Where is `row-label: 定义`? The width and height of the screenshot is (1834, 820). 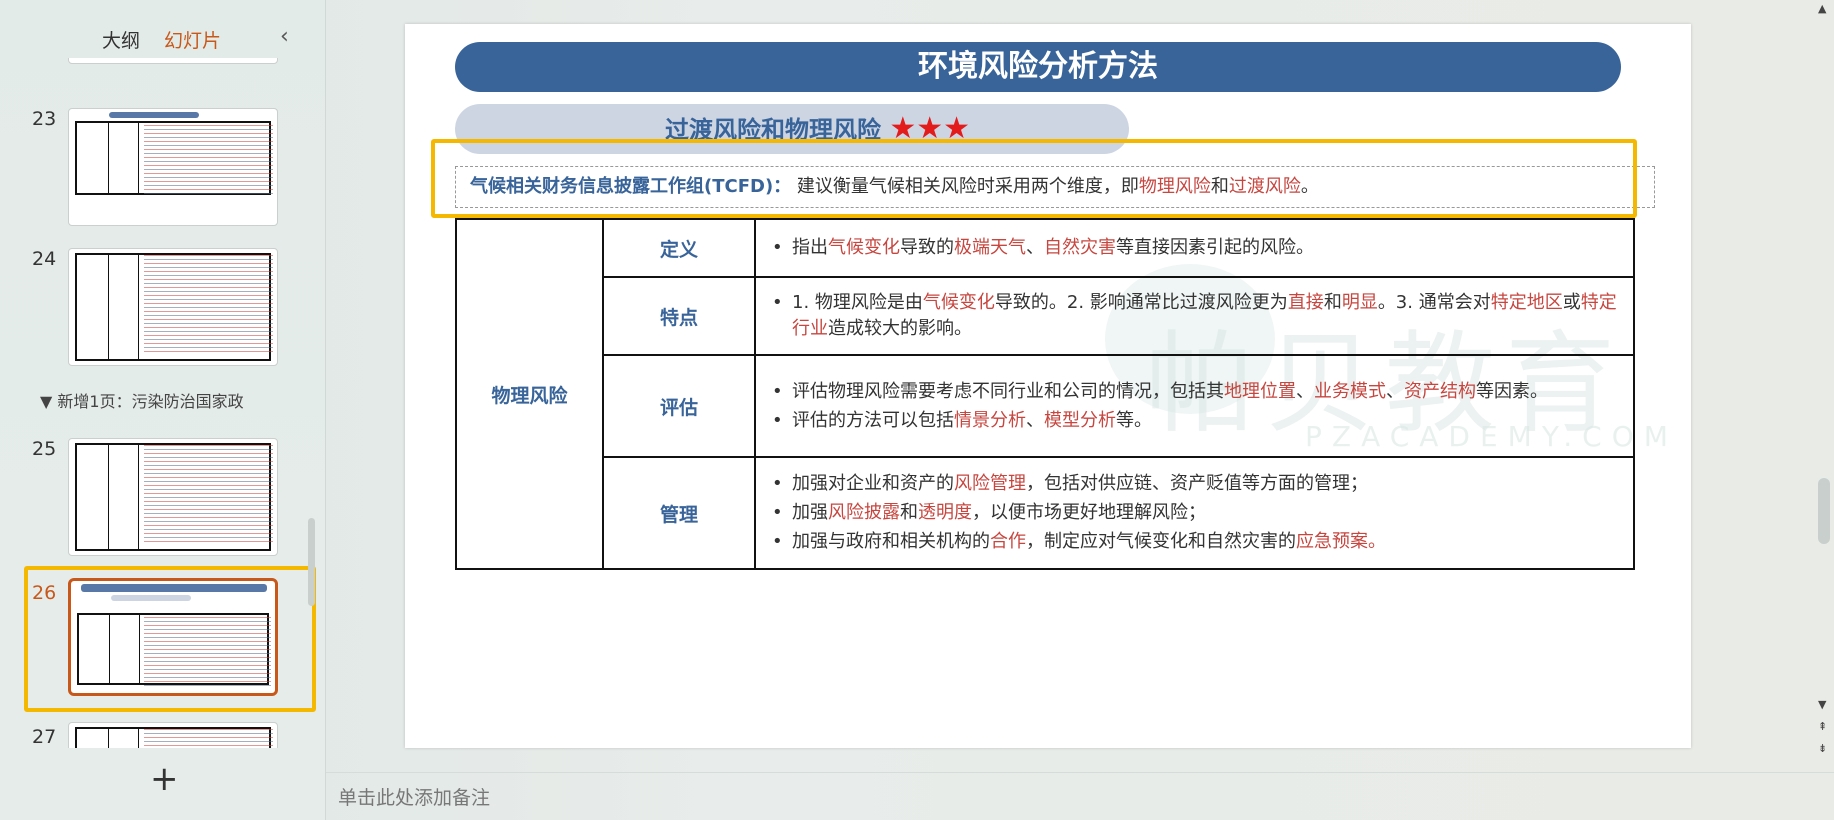 row-label: 定义 is located at coordinates (679, 248).